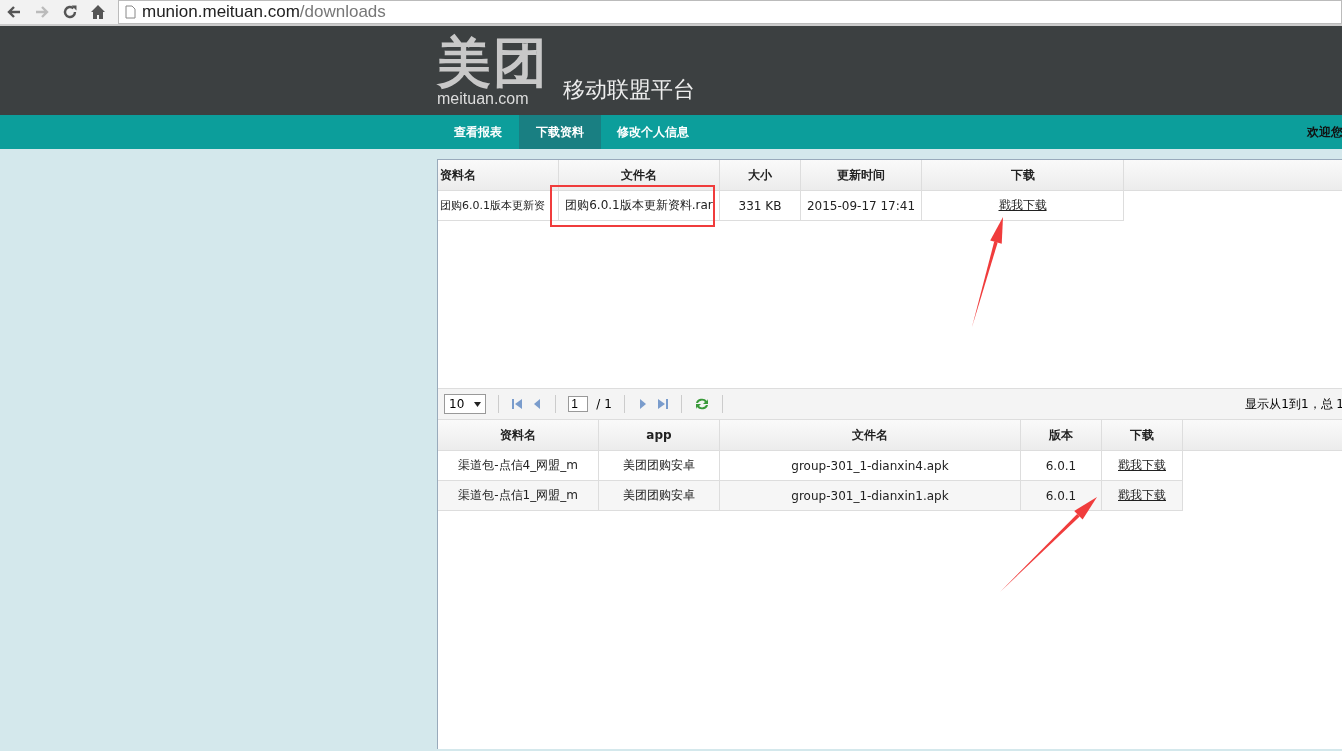  Describe the element at coordinates (760, 205) in the screenshot. I see `table-cell: 331 KB` at that location.